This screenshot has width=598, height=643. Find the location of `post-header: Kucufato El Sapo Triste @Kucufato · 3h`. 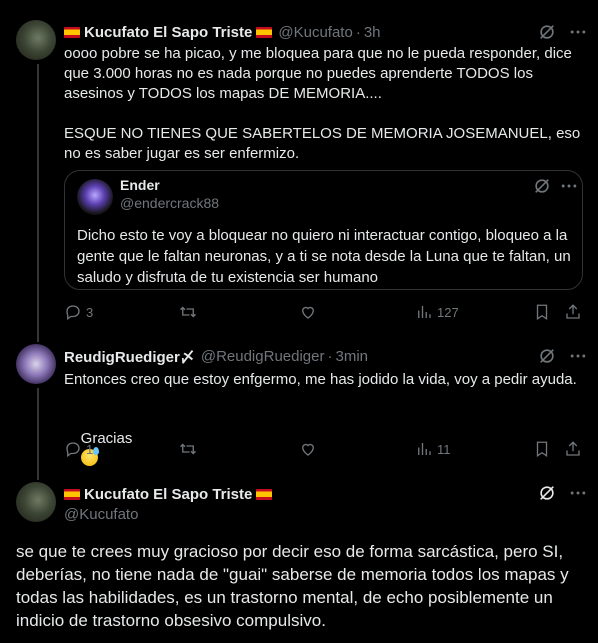

post-header: Kucufato El Sapo Triste @Kucufato · 3h is located at coordinates (222, 32).